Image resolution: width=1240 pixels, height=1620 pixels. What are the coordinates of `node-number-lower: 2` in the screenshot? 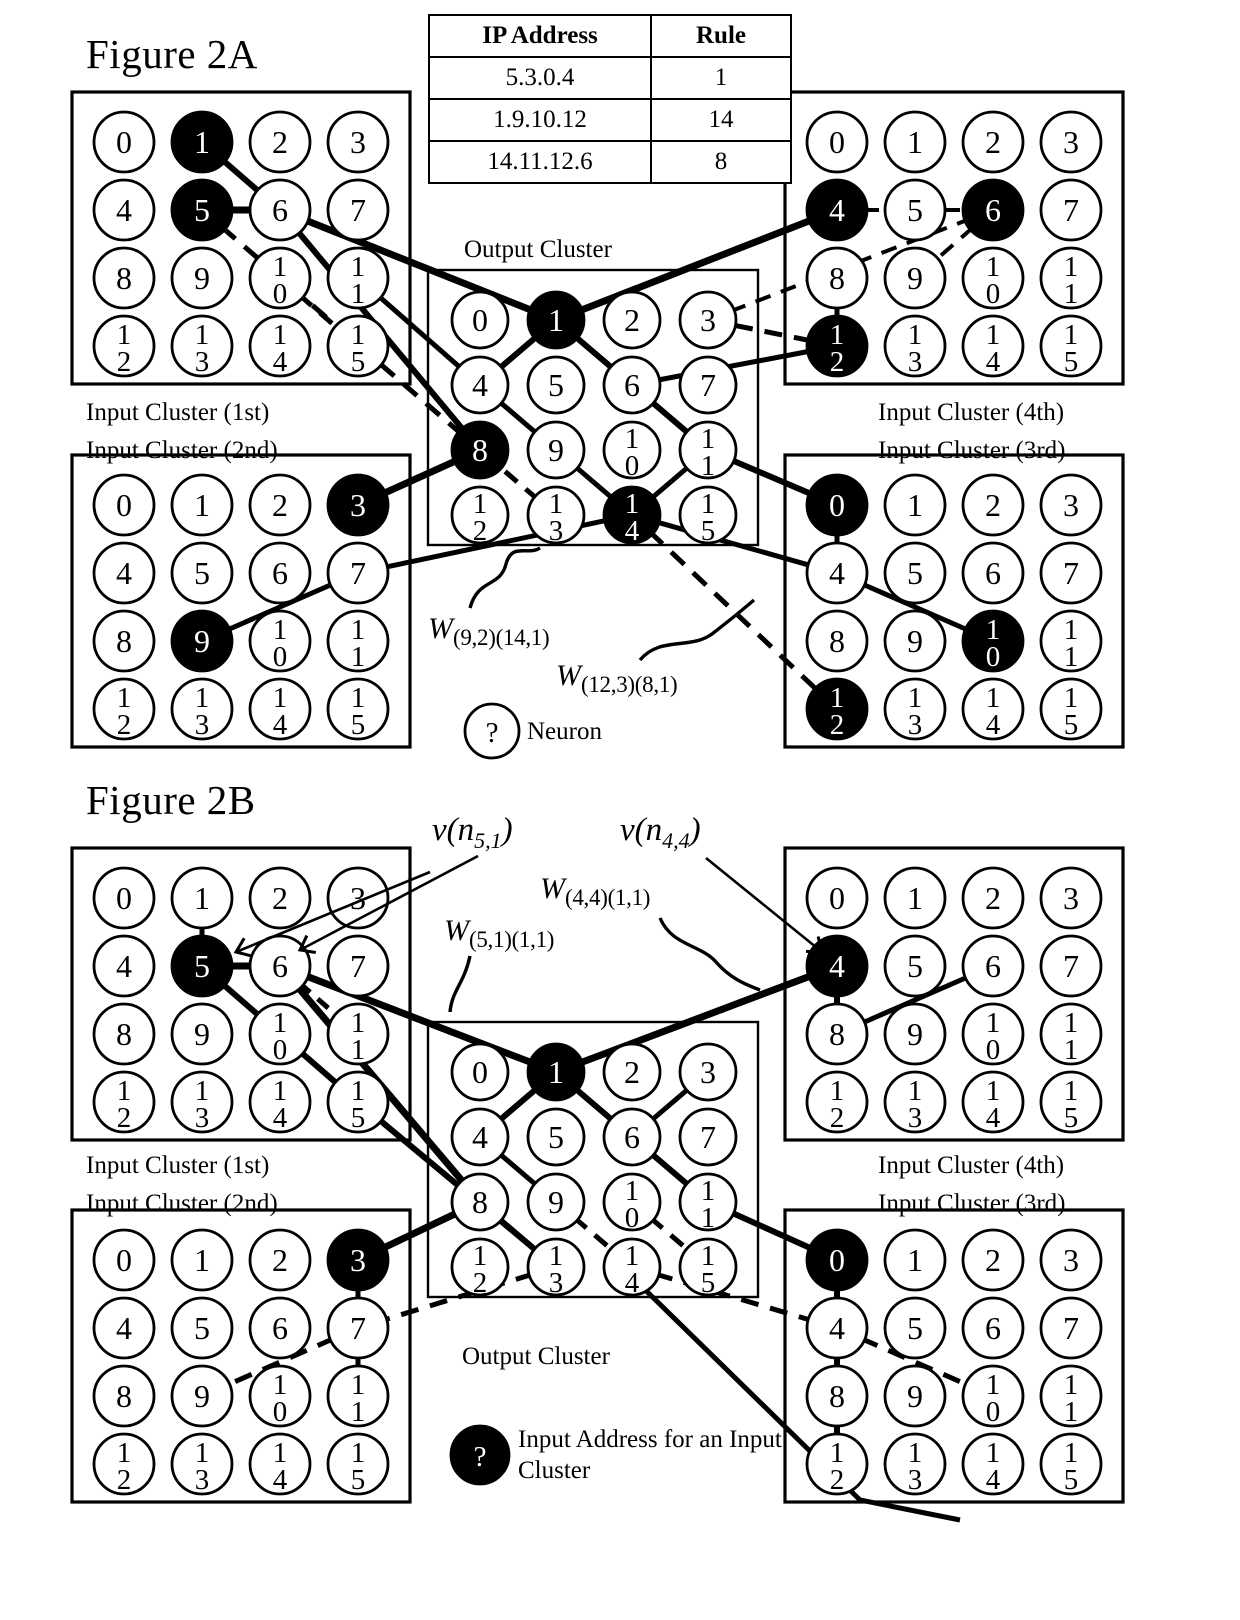 It's located at (837, 362).